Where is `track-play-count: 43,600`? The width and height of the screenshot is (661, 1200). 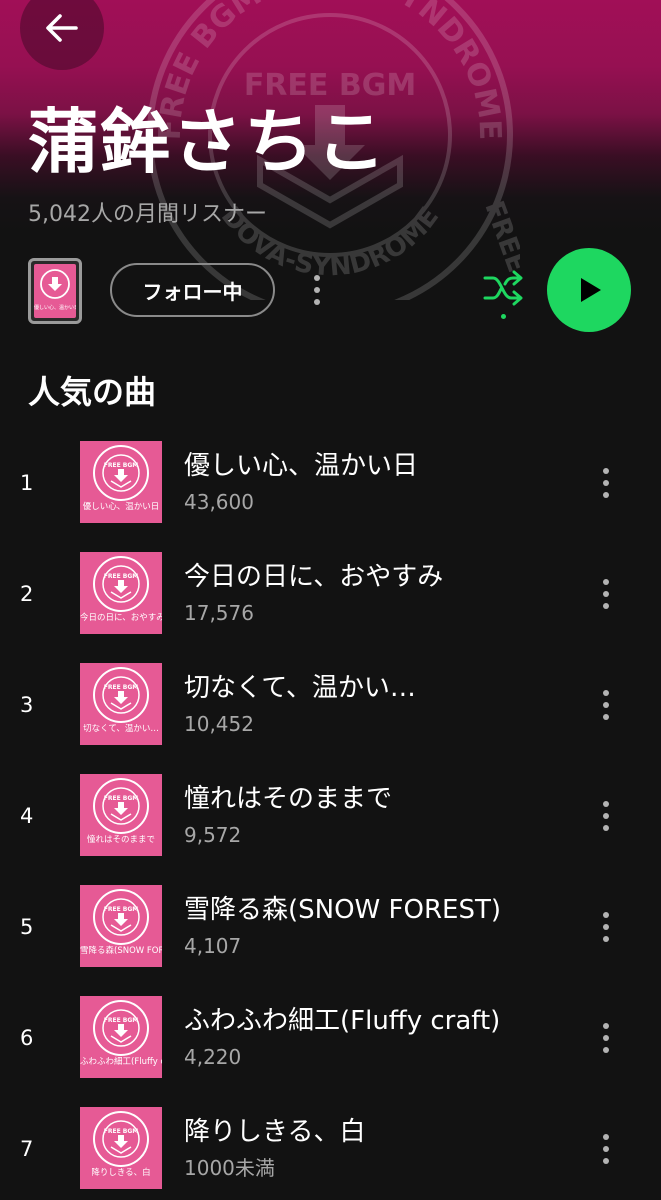 track-play-count: 43,600 is located at coordinates (219, 502).